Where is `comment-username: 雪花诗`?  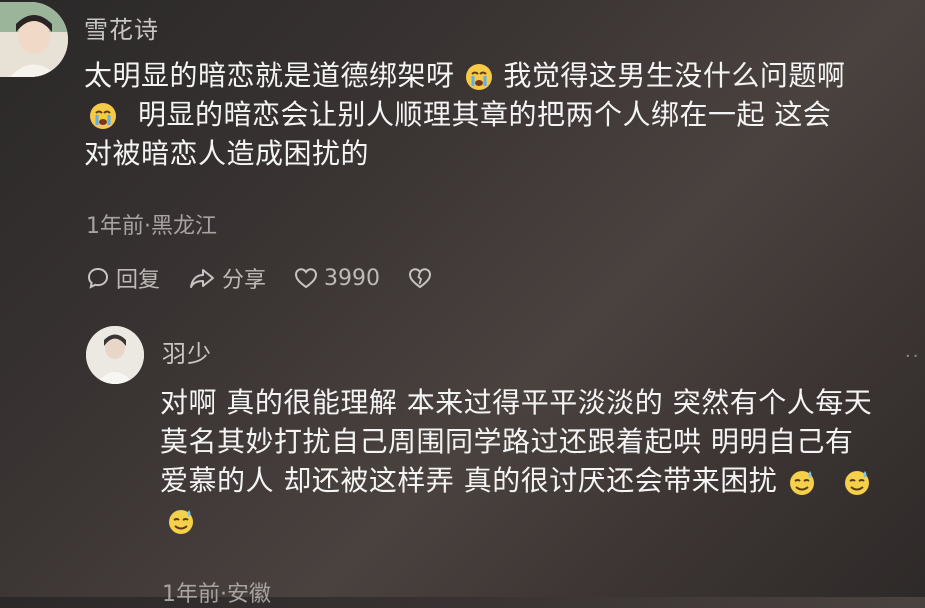 comment-username: 雪花诗 is located at coordinates (121, 27).